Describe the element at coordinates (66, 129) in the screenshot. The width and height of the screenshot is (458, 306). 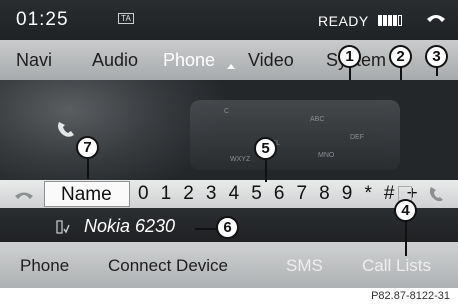
I see `phone-receiver-icon` at that location.